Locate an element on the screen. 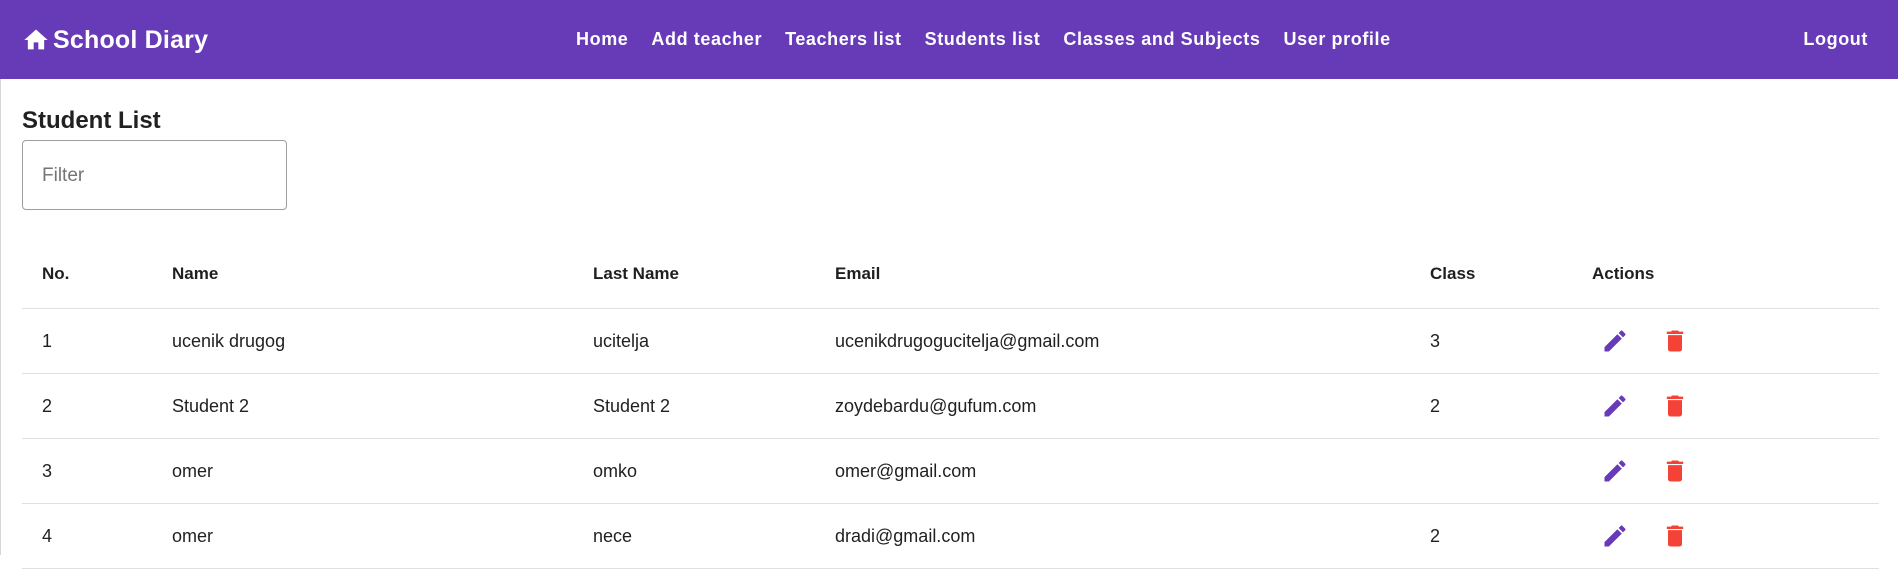 This screenshot has width=1898, height=569. cell-email: ucenikdrugogucitelja@gmail.com is located at coordinates (967, 340).